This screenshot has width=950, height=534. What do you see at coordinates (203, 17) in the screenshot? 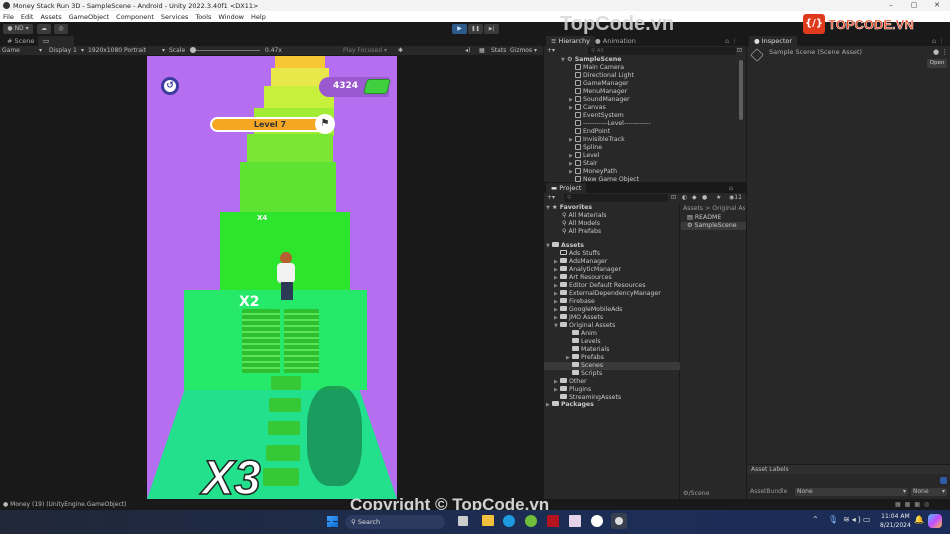
I see `menu-tools: Tools` at bounding box center [203, 17].